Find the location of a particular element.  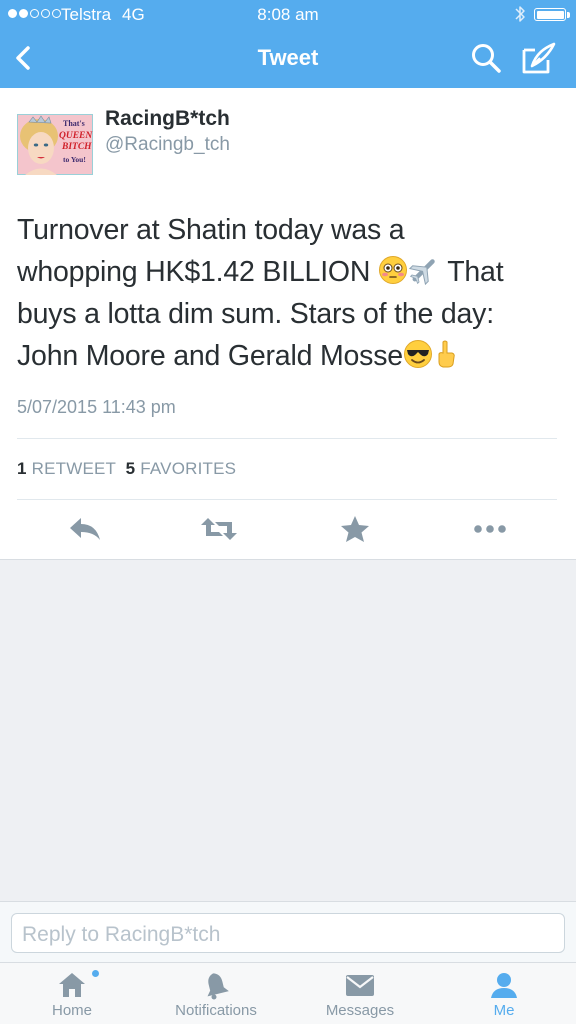

favorites-count: 5 is located at coordinates (131, 468).